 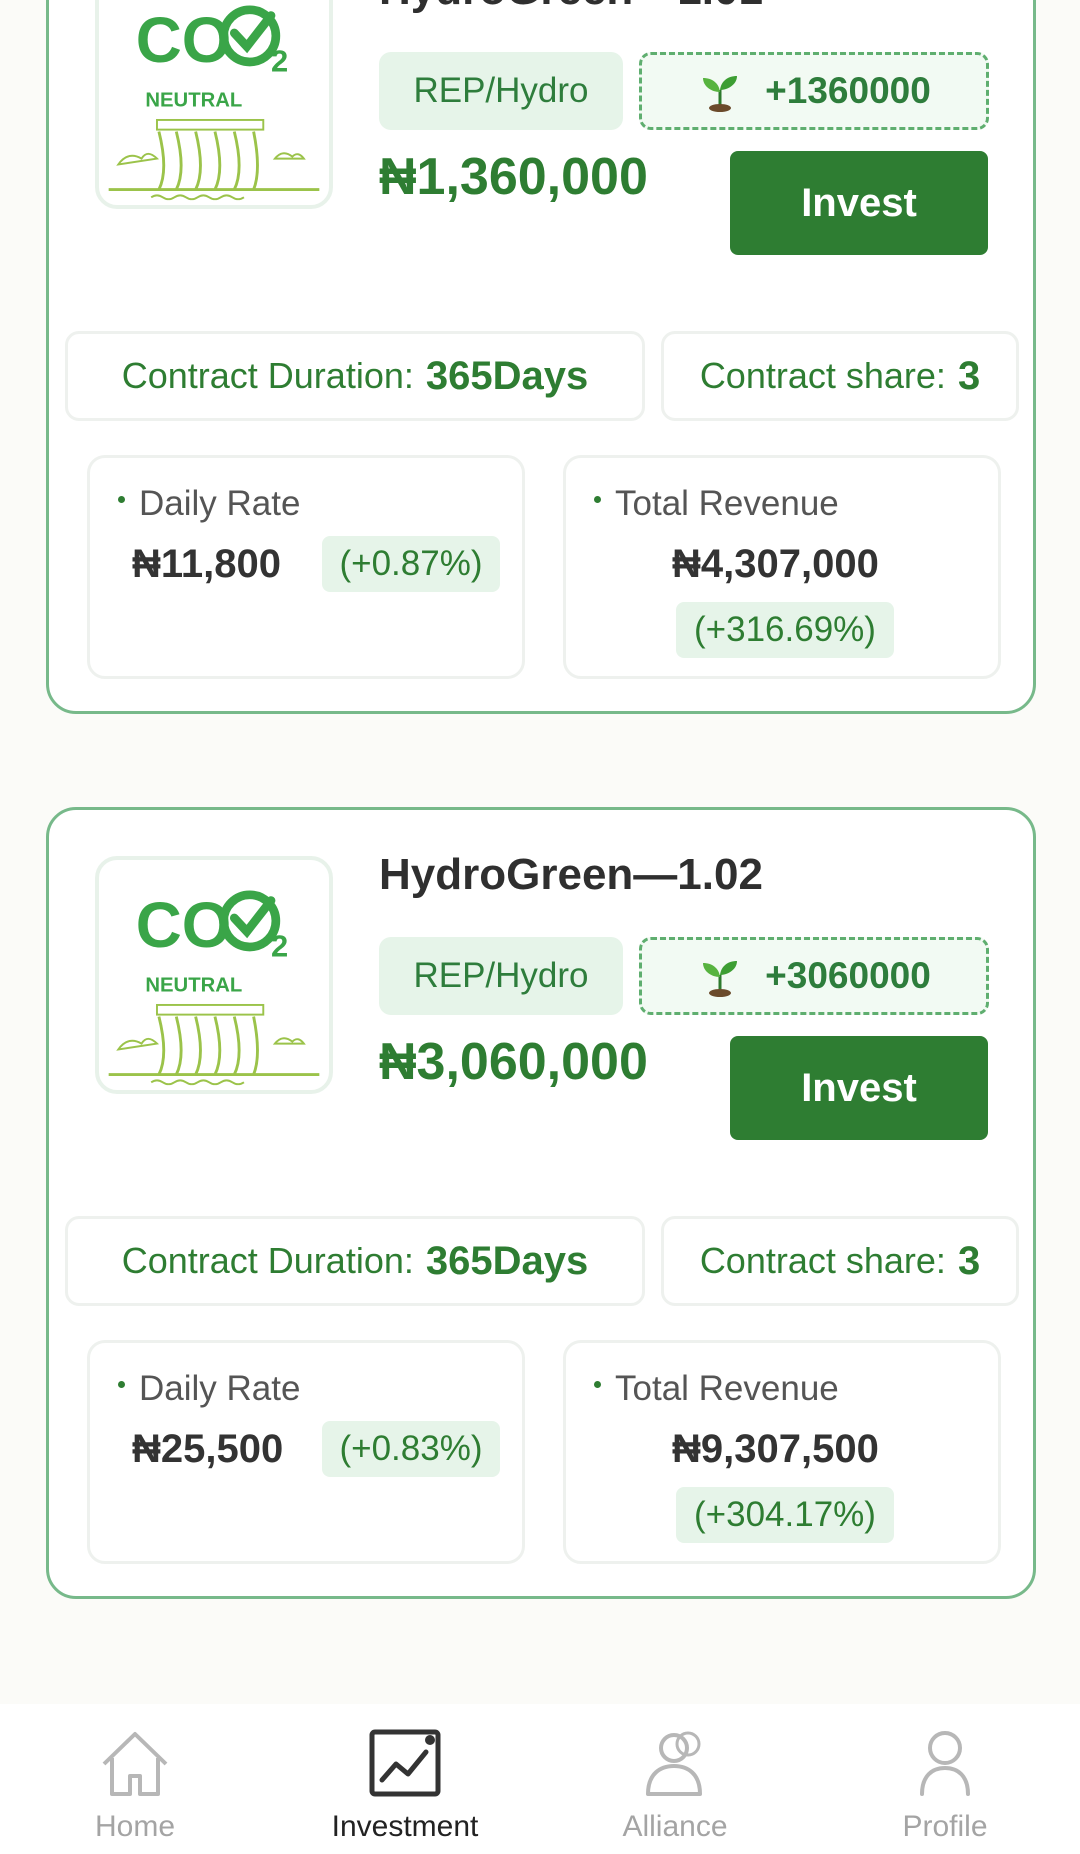 I want to click on daily-rate-box: Daily Rate ₦11,800 (+0.87%), so click(x=306, y=567).